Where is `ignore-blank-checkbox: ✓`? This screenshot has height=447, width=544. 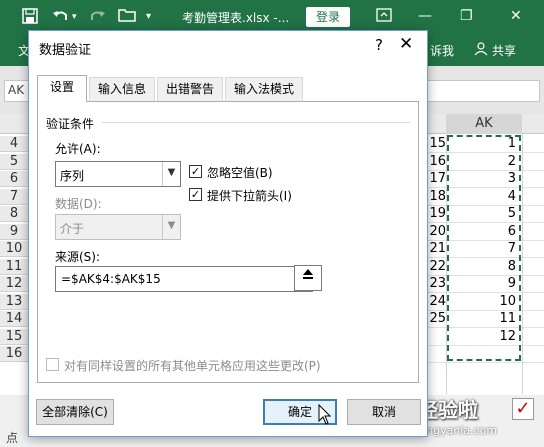
ignore-blank-checkbox: ✓ is located at coordinates (195, 171).